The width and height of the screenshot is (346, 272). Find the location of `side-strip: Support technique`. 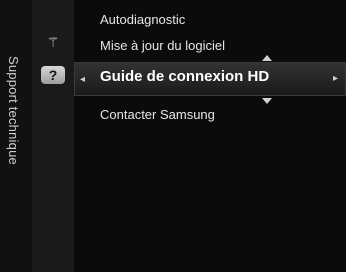

side-strip: Support technique is located at coordinates (16, 136).